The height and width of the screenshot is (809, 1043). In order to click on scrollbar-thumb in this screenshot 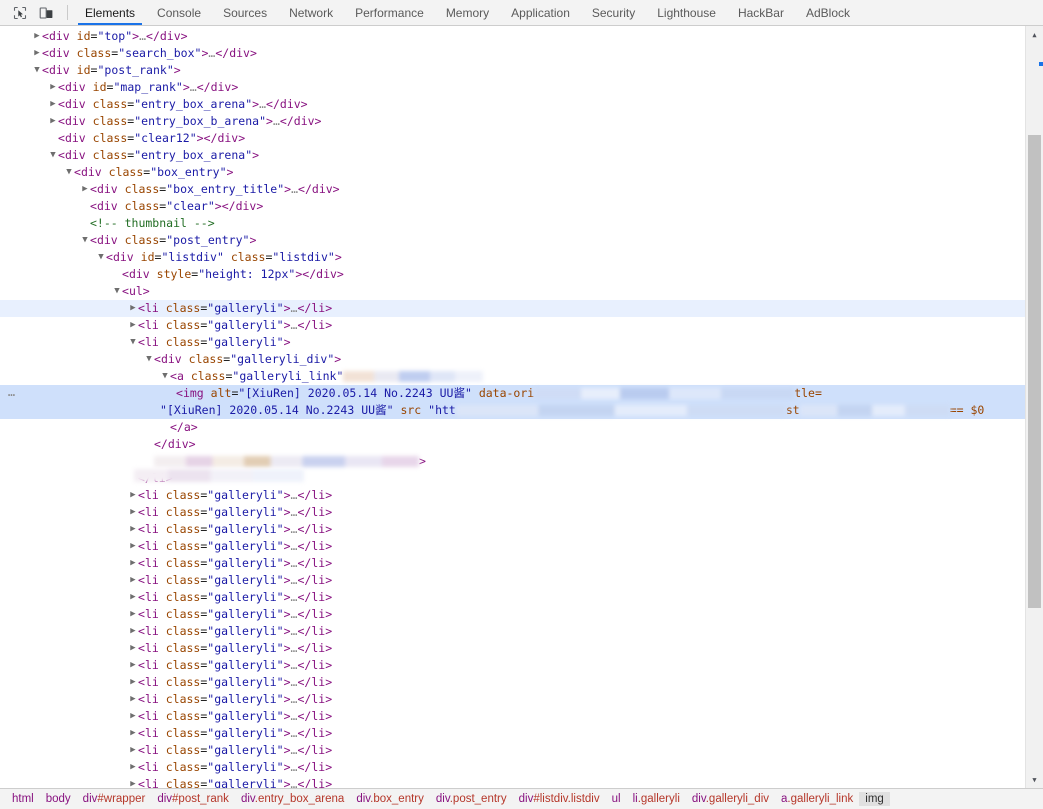, I will do `click(1034, 371)`.